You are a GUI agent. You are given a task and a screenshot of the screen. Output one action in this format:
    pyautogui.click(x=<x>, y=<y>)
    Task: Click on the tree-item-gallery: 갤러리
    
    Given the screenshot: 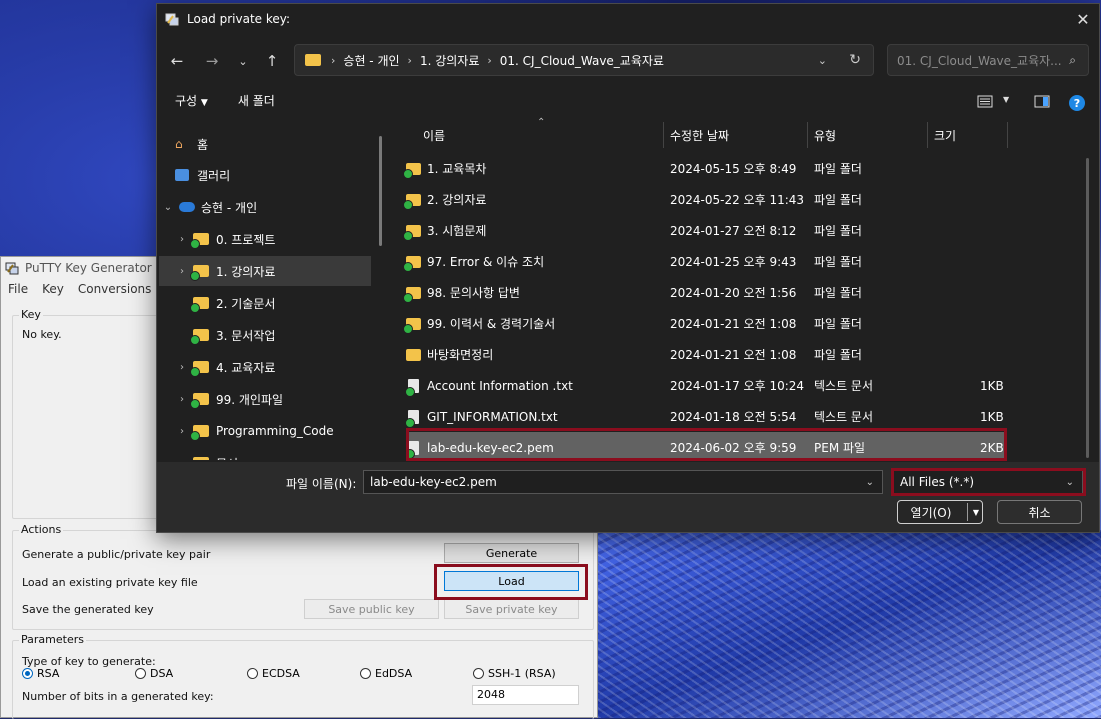 What is the action you would take?
    pyautogui.click(x=280, y=175)
    